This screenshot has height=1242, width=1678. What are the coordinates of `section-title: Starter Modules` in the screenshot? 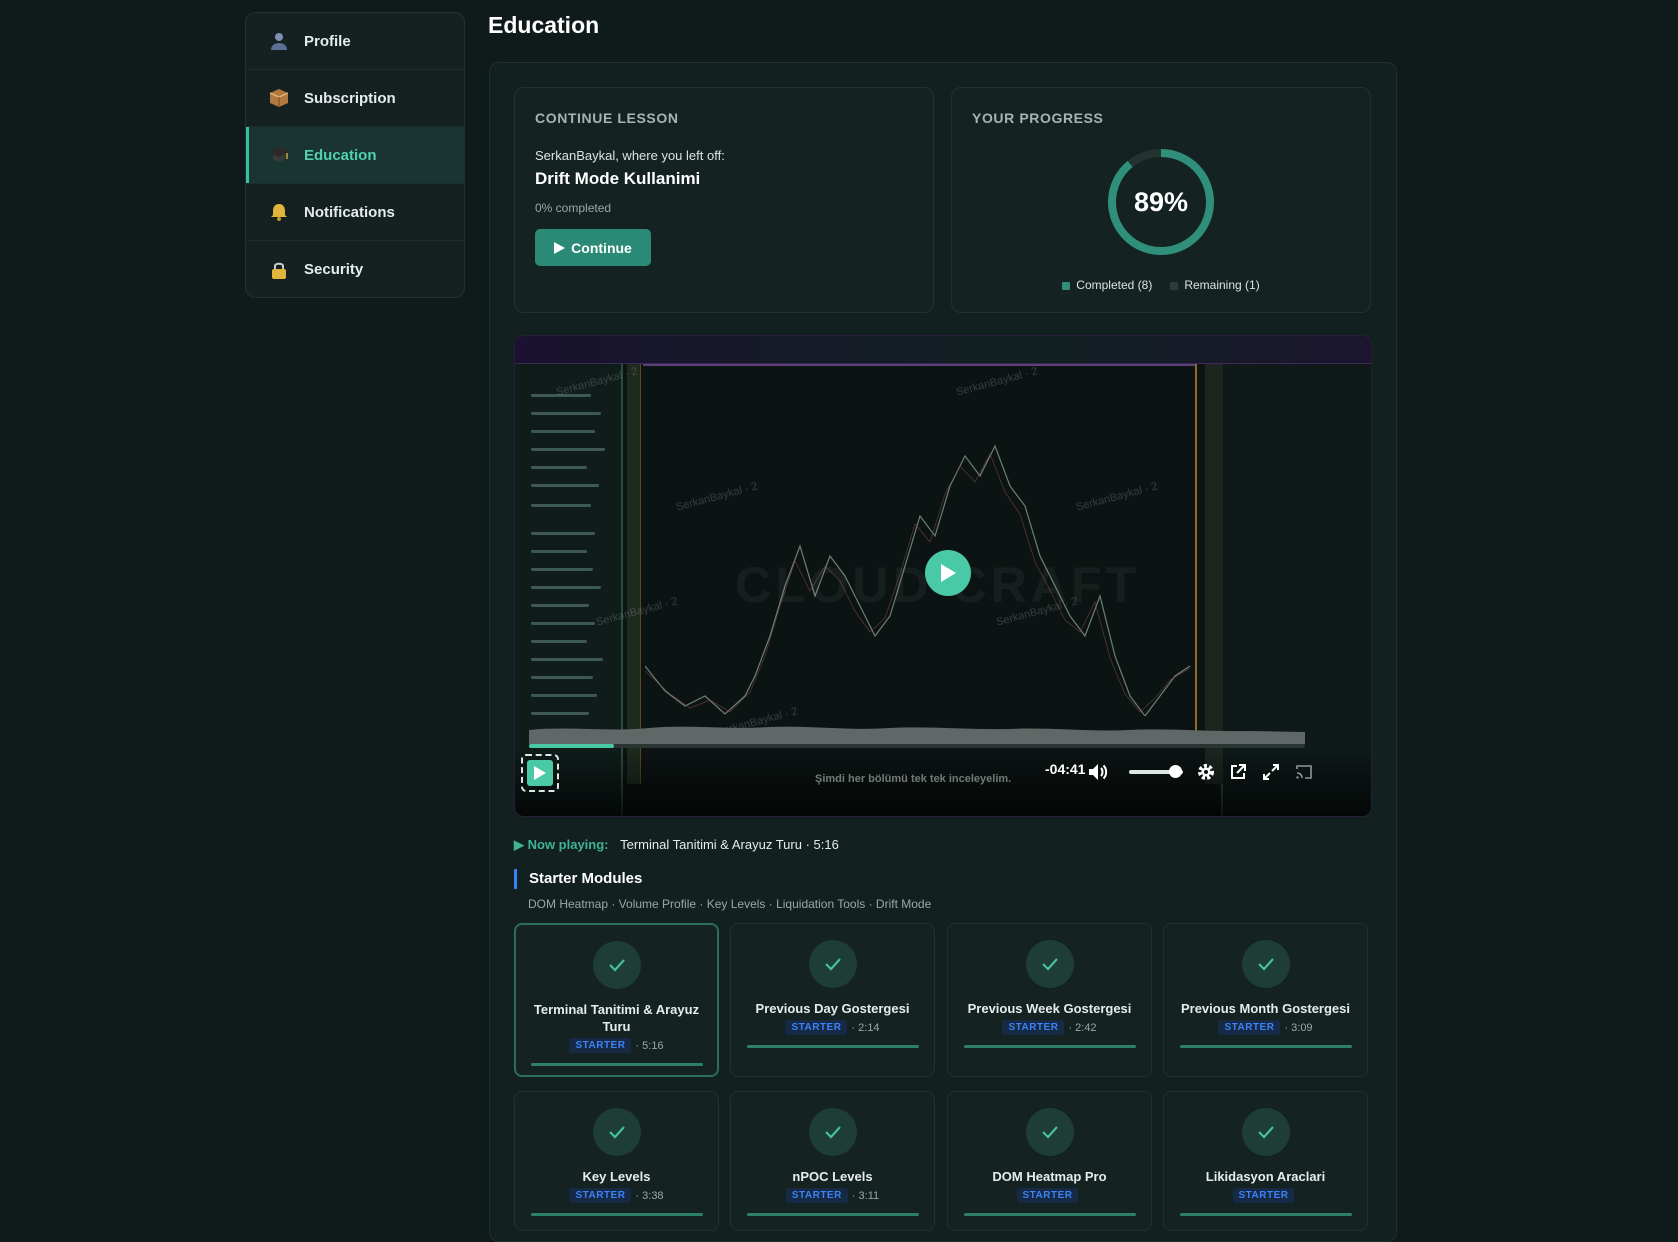 It's located at (578, 879).